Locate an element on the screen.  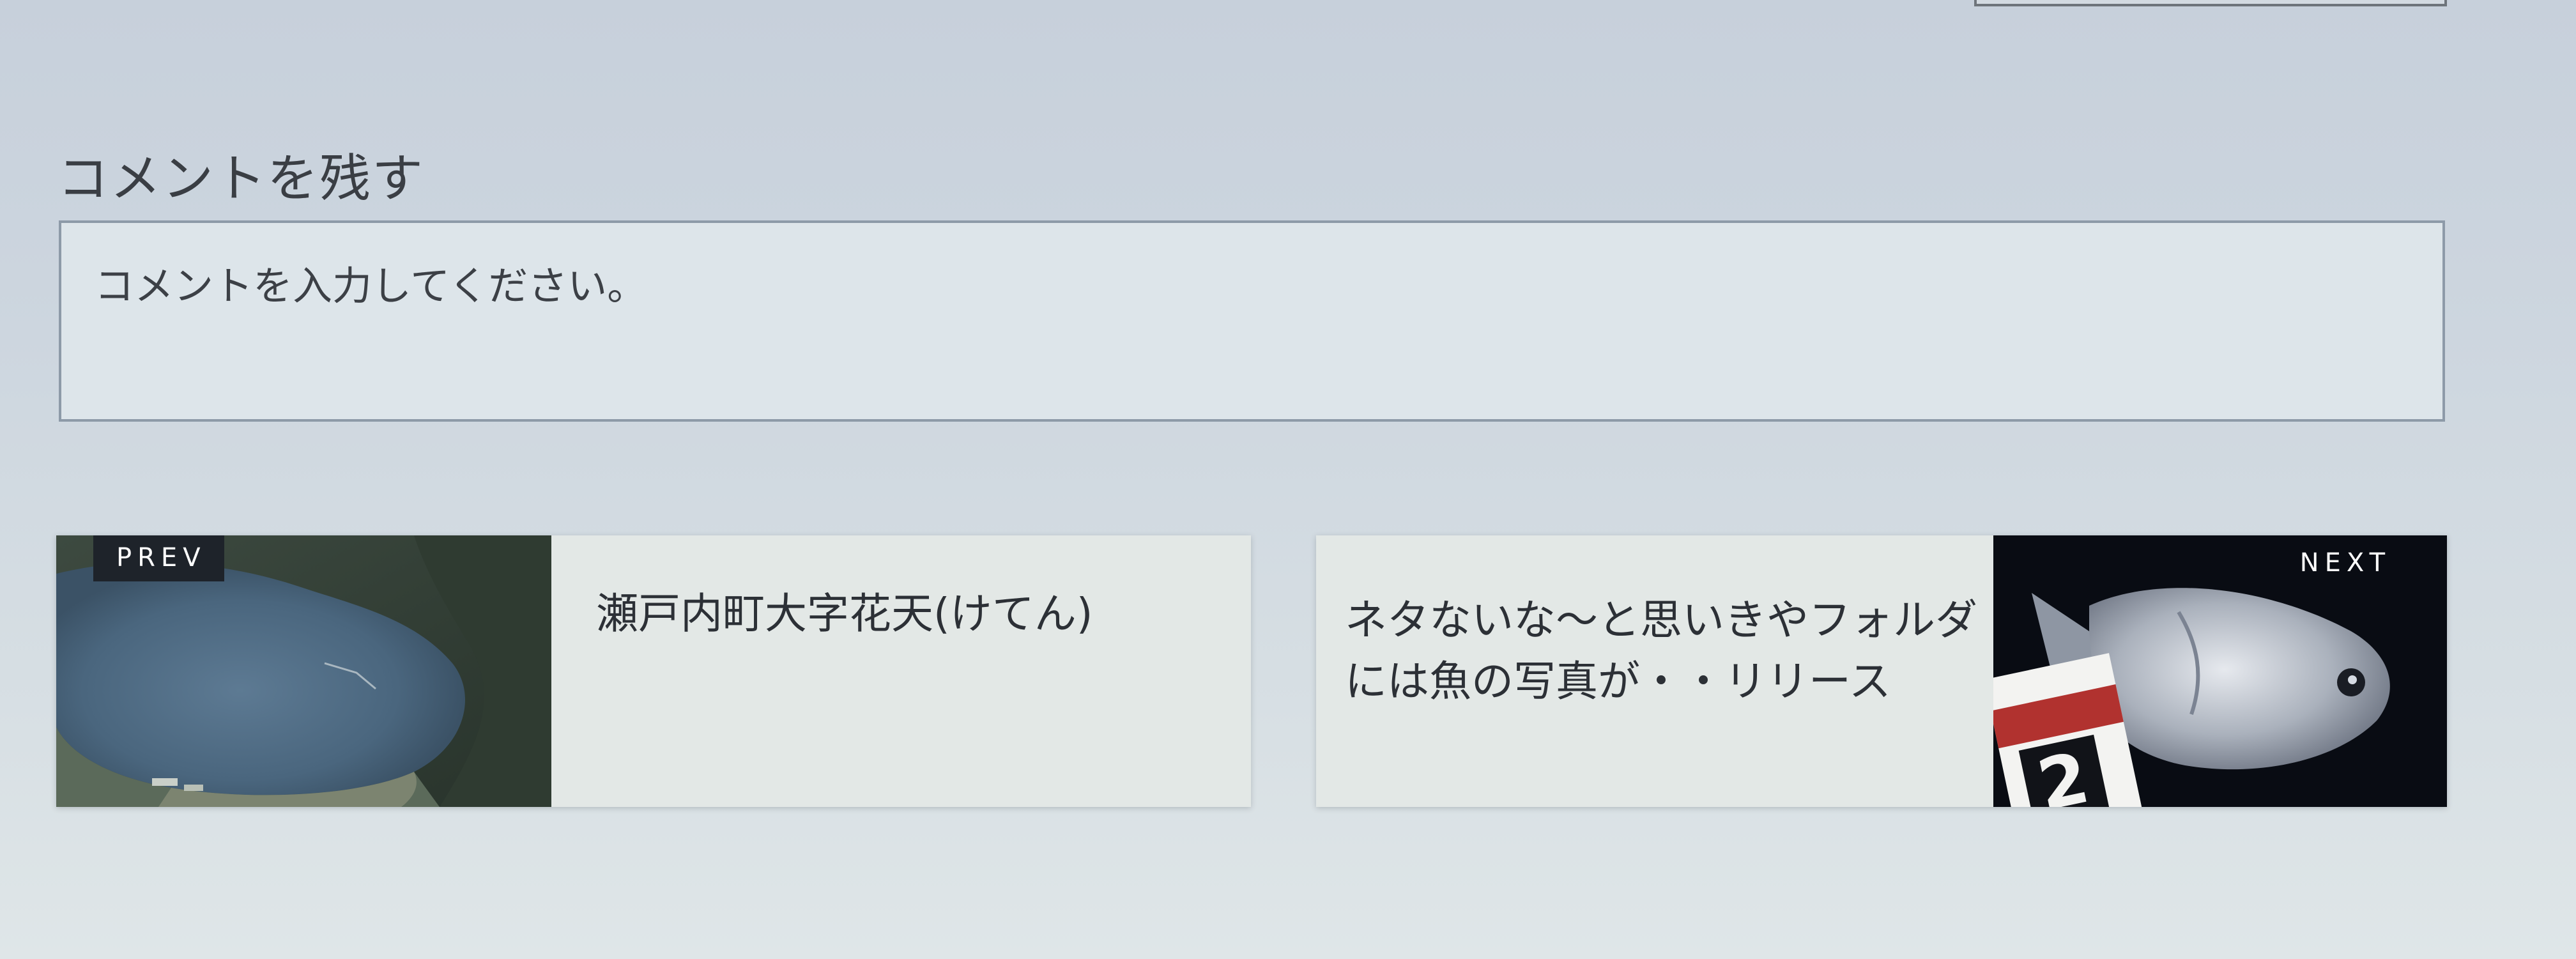
prev-badge: PREV is located at coordinates (158, 558).